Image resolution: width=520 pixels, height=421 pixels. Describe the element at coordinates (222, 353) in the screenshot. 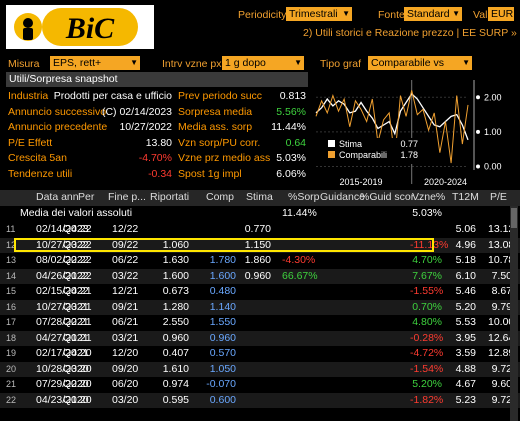

I see `cell-comp: 0.570` at that location.